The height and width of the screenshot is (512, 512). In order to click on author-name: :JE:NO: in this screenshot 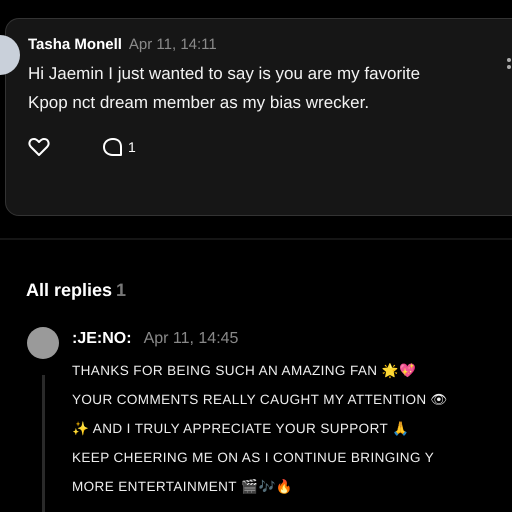, I will do `click(102, 339)`.